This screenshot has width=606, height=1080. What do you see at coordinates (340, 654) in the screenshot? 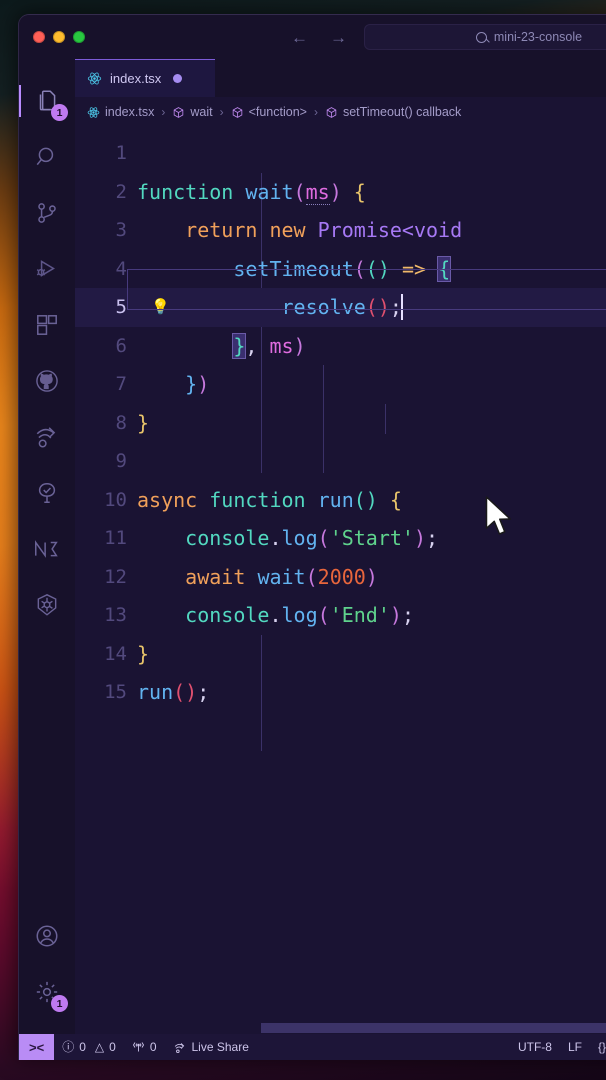
I see `code-line: 14 }` at bounding box center [340, 654].